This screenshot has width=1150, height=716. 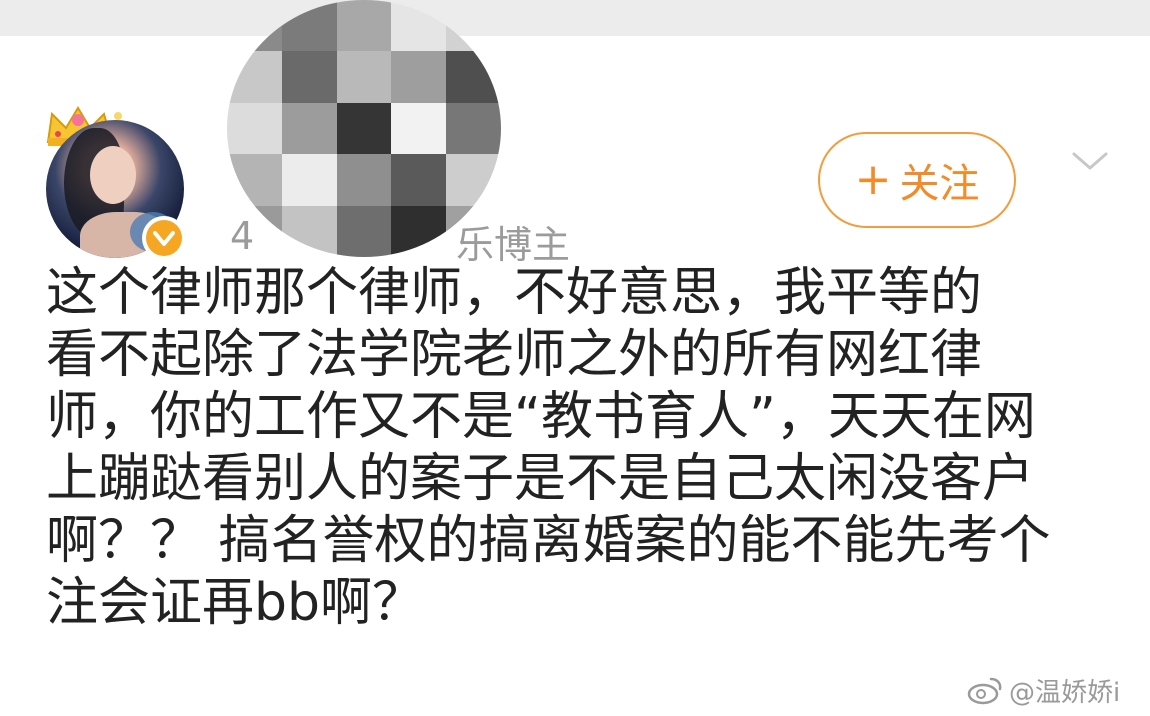 What do you see at coordinates (873, 179) in the screenshot?
I see `plus-icon: +` at bounding box center [873, 179].